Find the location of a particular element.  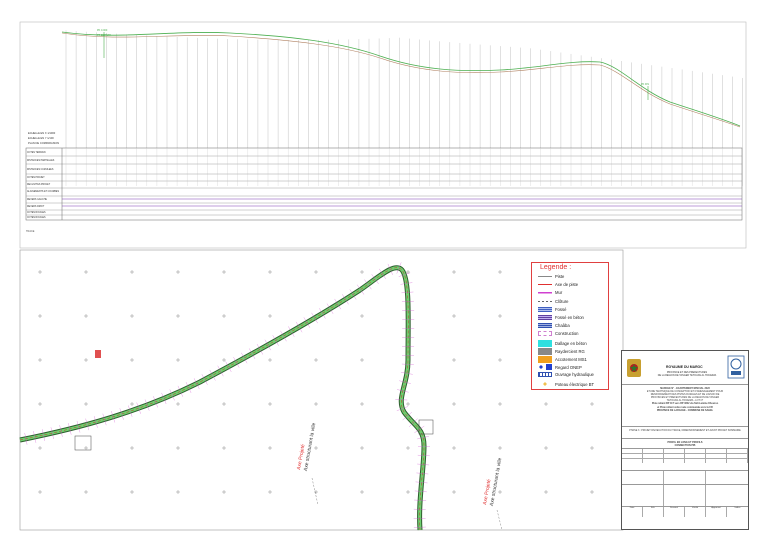

legend-item: Chaâba is located at coordinates (554, 325).